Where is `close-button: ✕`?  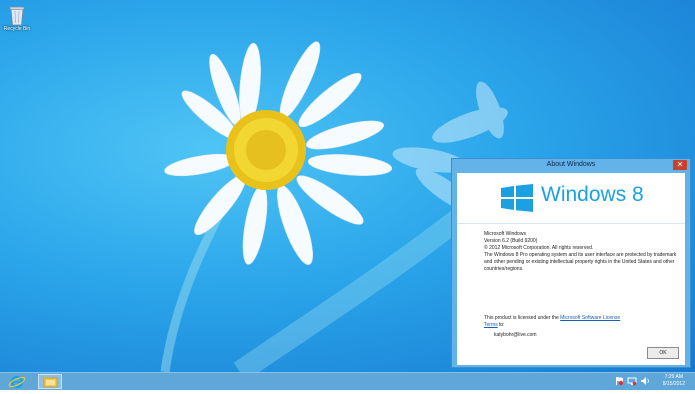
close-button: ✕ is located at coordinates (680, 165).